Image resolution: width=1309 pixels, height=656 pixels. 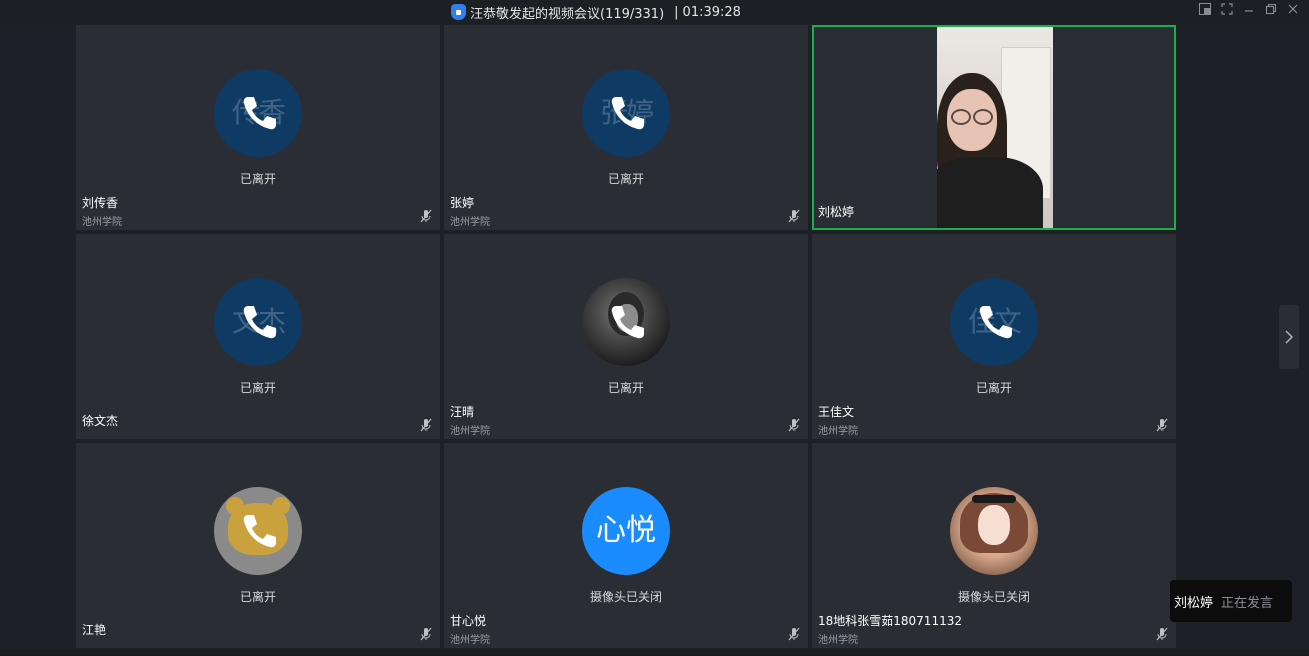 I want to click on participant-tile: 文杰 已离开 徐文杰, so click(x=258, y=336).